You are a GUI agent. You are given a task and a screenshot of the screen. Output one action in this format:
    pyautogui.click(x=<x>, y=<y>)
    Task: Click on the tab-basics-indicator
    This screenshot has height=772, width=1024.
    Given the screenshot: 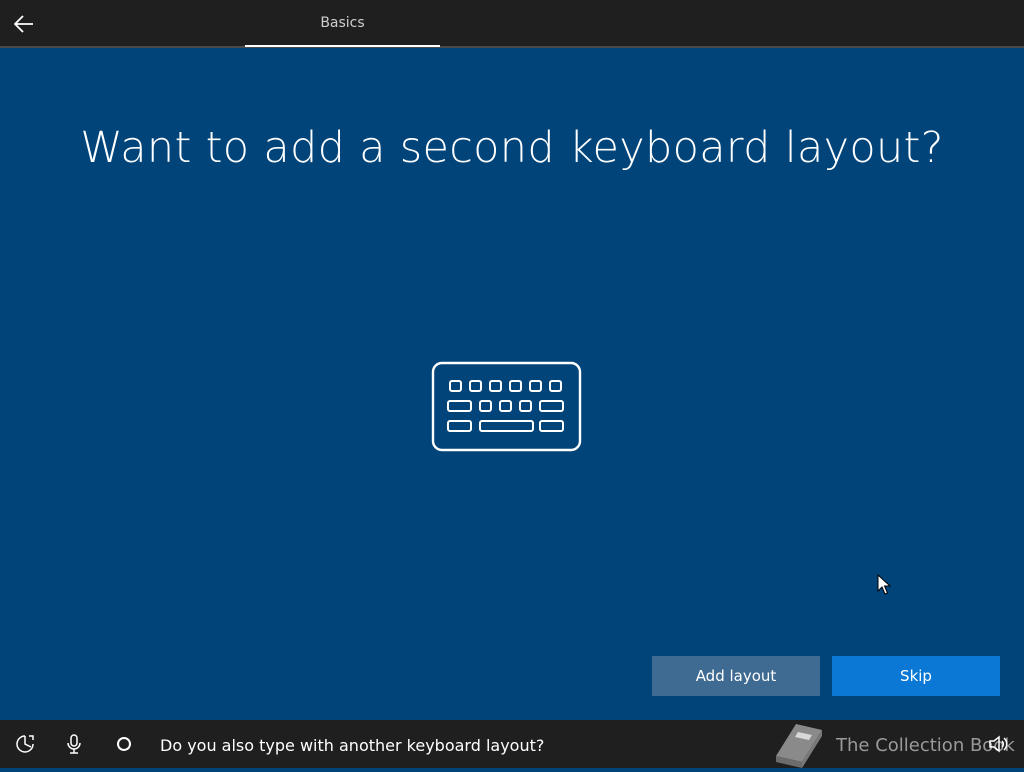 What is the action you would take?
    pyautogui.click(x=342, y=46)
    